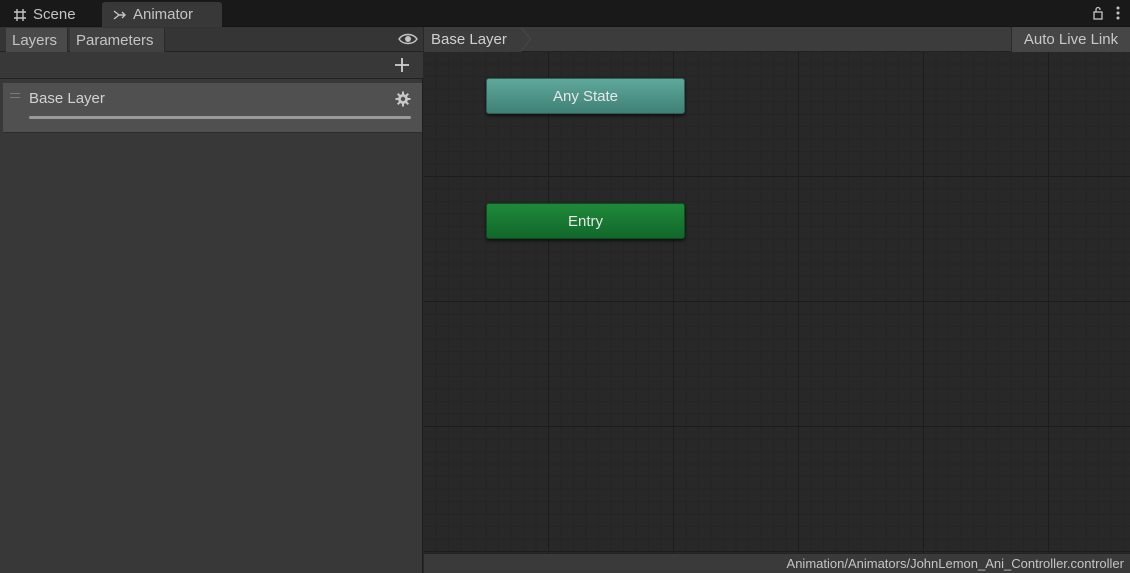  I want to click on tab-animator-label: Animator, so click(163, 14).